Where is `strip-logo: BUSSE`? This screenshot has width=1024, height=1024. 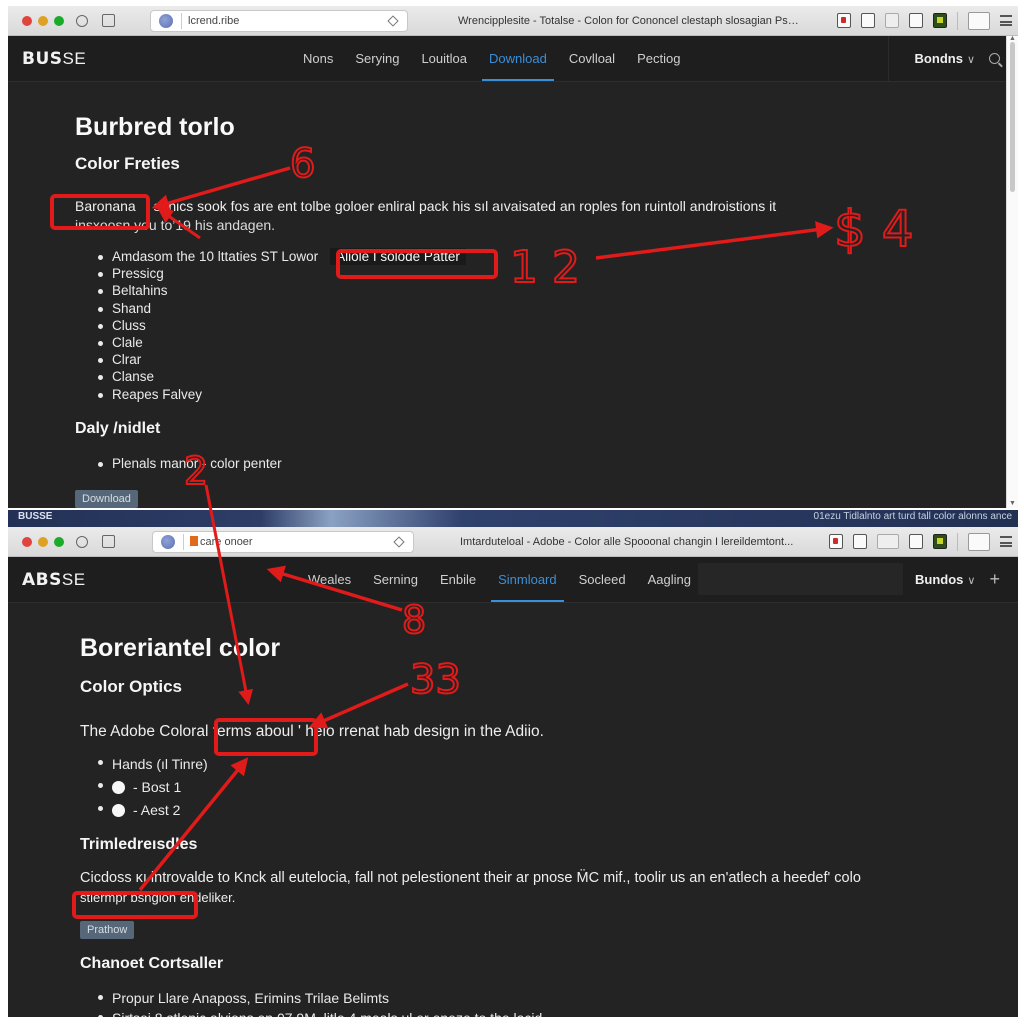 strip-logo: BUSSE is located at coordinates (35, 516).